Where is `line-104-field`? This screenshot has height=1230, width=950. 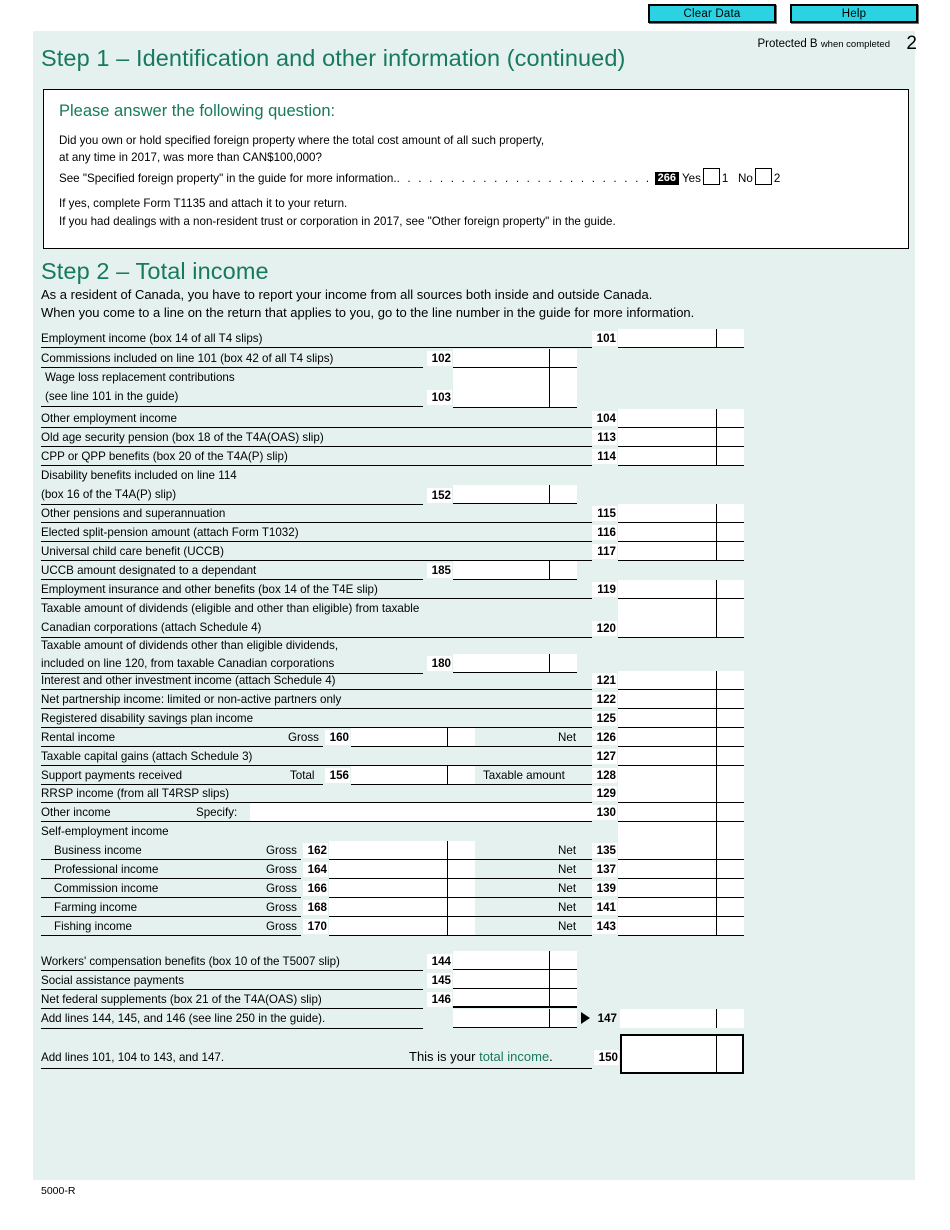
line-104-field is located at coordinates (681, 418).